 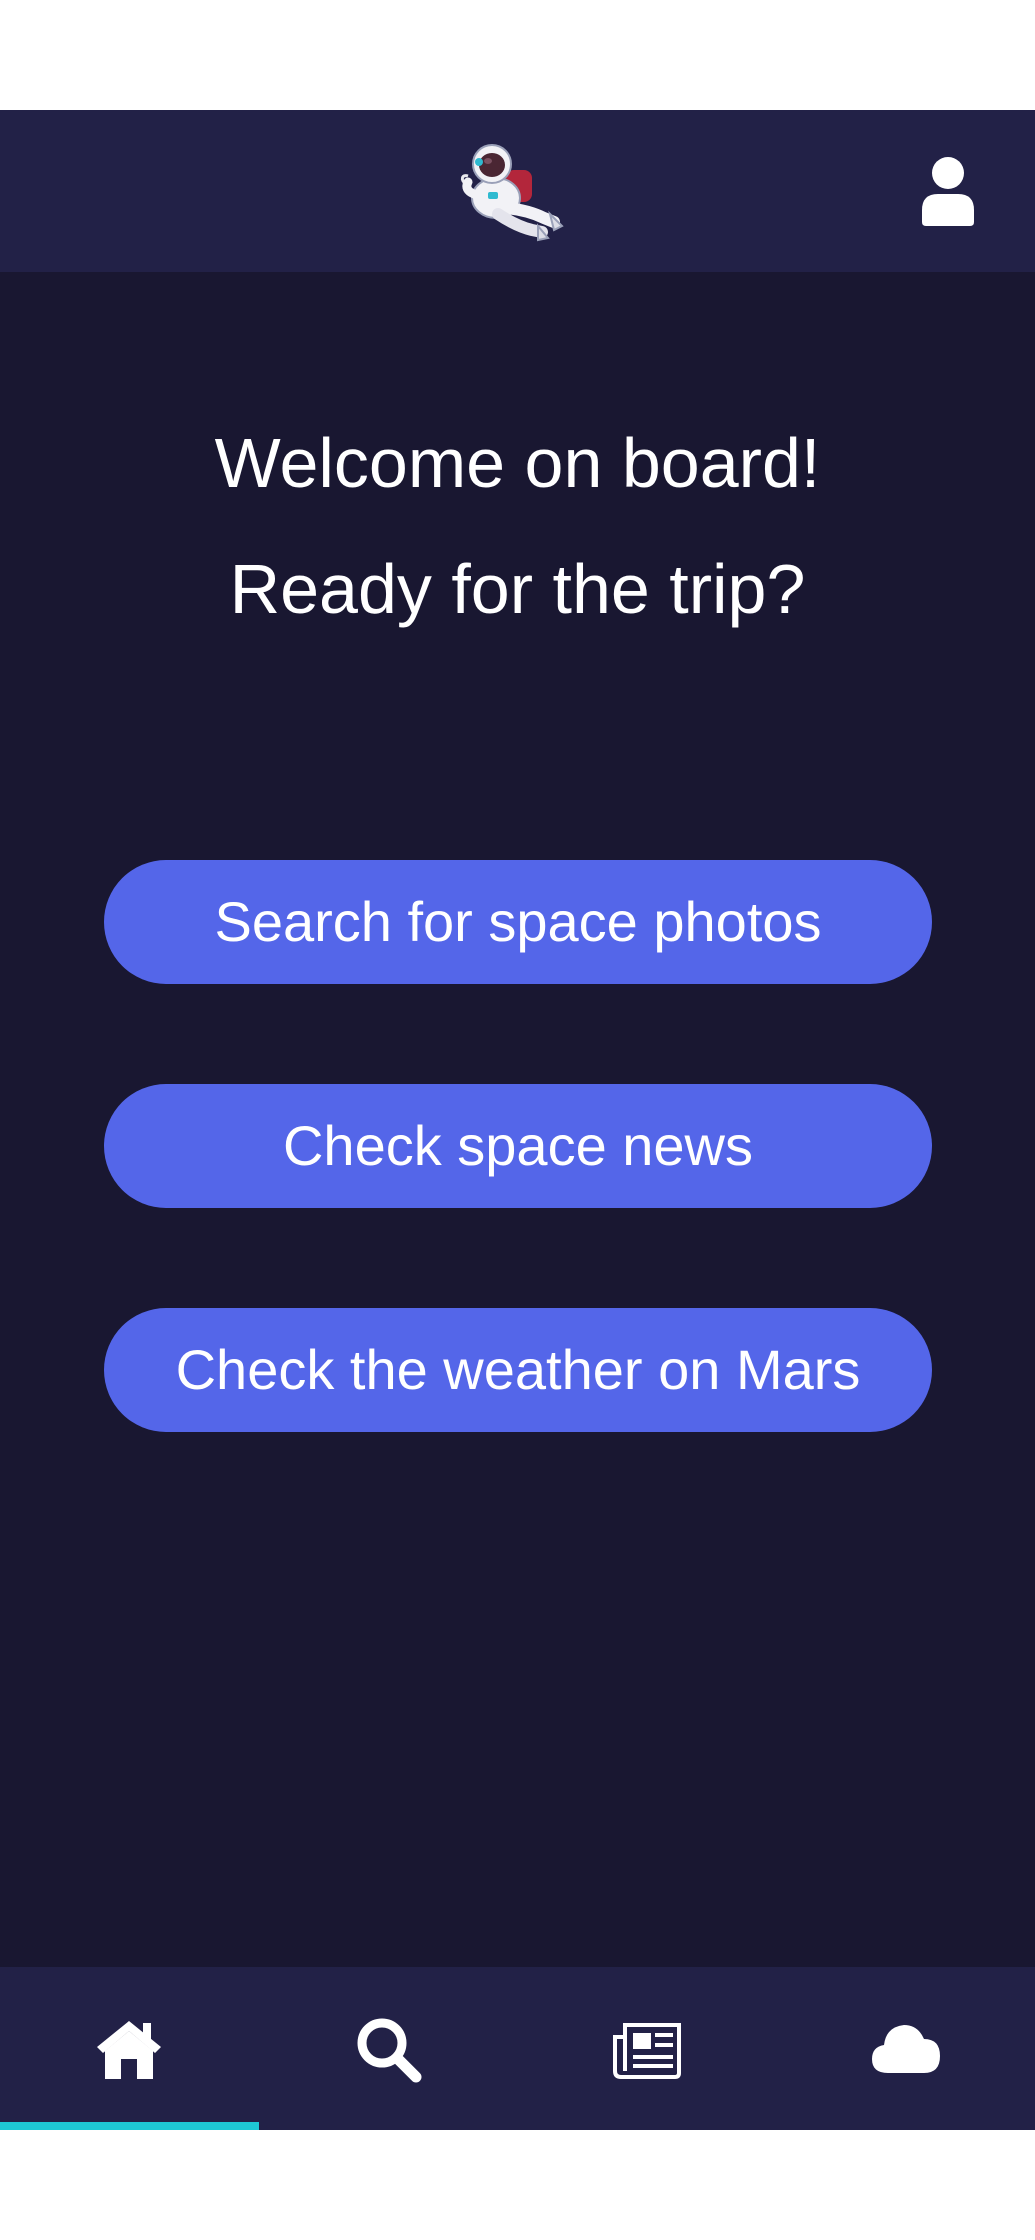 I want to click on home-icon, so click(x=129, y=2049).